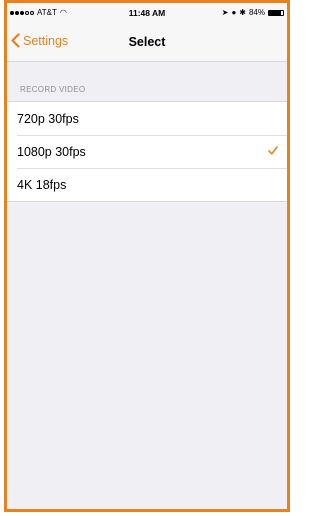 The image size is (320, 516). Describe the element at coordinates (147, 13) in the screenshot. I see `status-bar: AT&T ◠ 11:48 AM ➤ ● ✱ 84%` at that location.